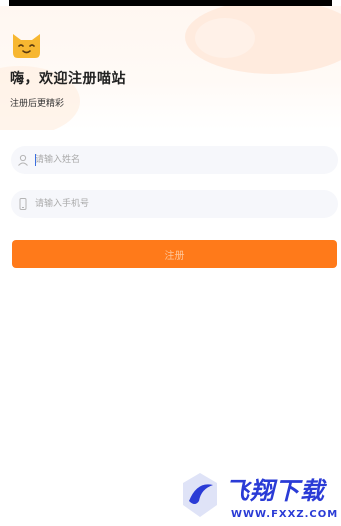 The image size is (341, 526). I want to click on decorative-blob, so click(225, 38).